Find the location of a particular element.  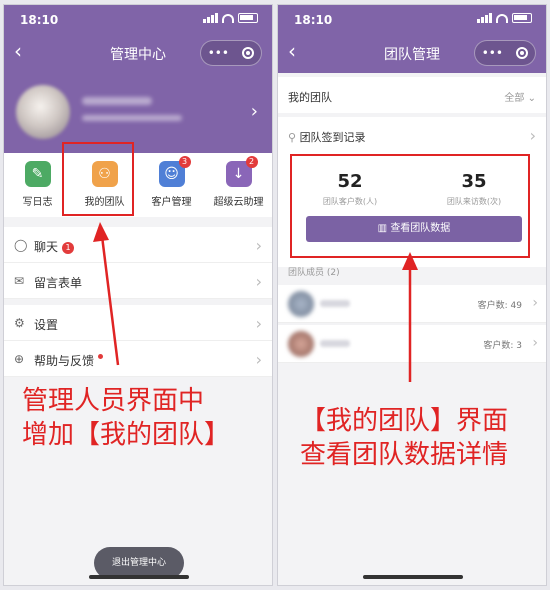

customer-icon: ☺ 3 is located at coordinates (174, 171).